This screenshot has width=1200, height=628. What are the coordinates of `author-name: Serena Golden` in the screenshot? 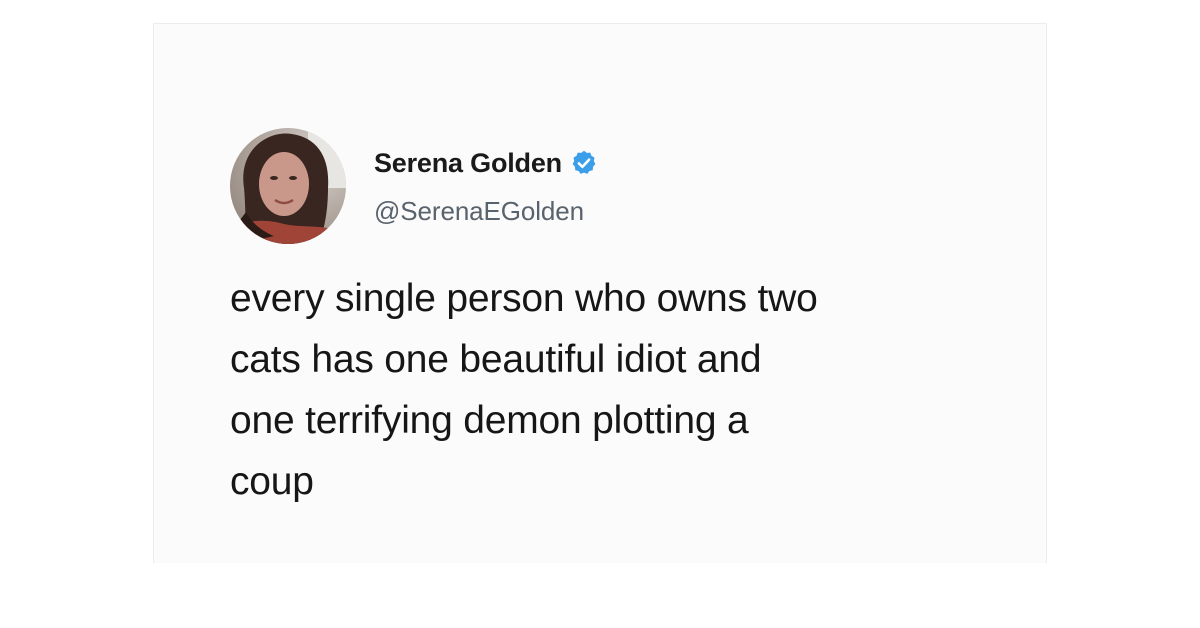 It's located at (468, 163).